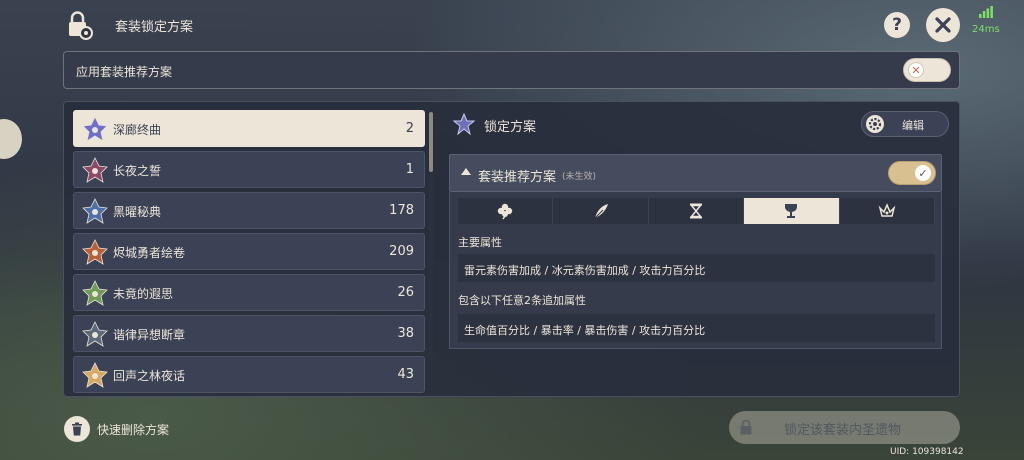  What do you see at coordinates (249, 374) in the screenshot?
I see `set-list-item: 回声之林夜话 43` at bounding box center [249, 374].